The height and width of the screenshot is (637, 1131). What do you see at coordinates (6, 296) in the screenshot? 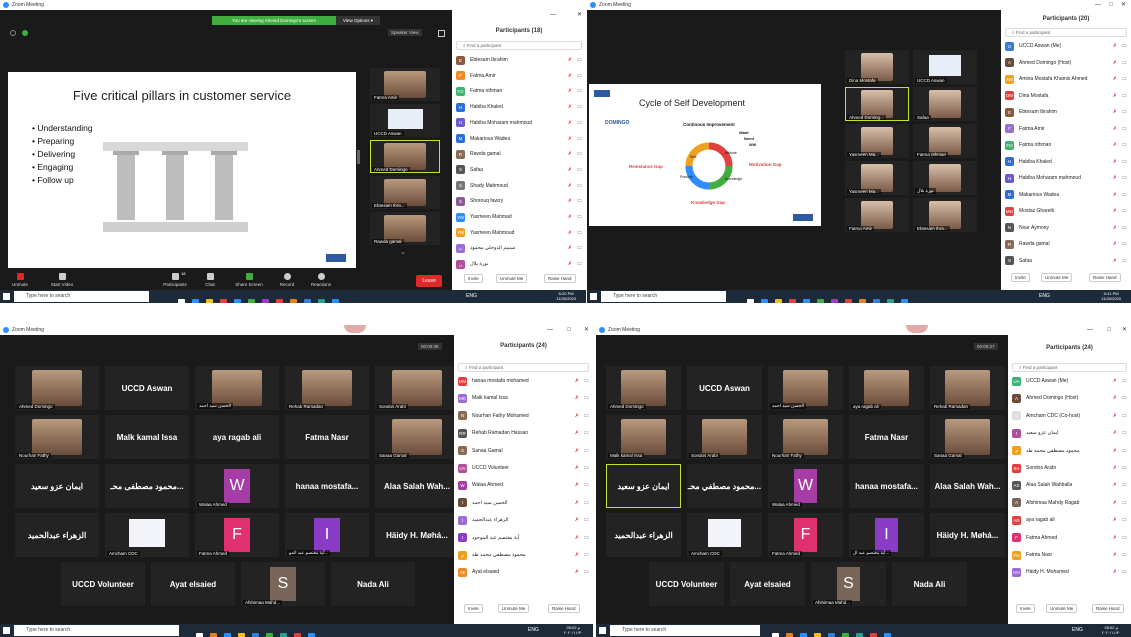
I see `windows-start-icon` at bounding box center [6, 296].